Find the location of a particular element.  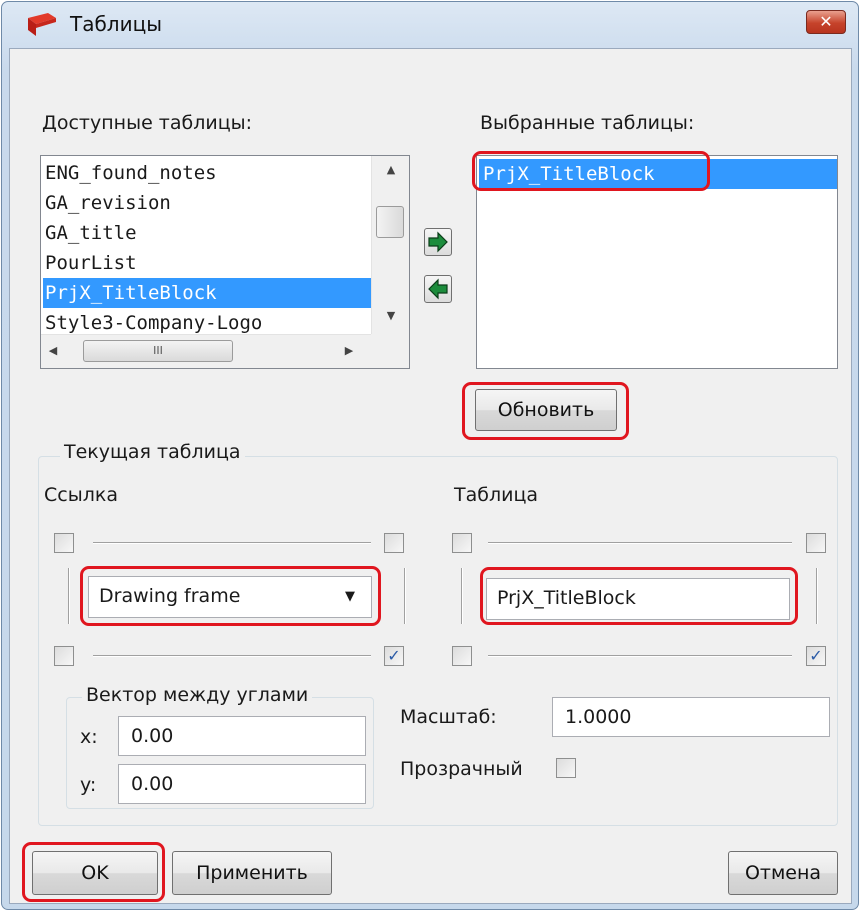

horizontal-scrollbar: ◀ III ▶ is located at coordinates (206, 351).